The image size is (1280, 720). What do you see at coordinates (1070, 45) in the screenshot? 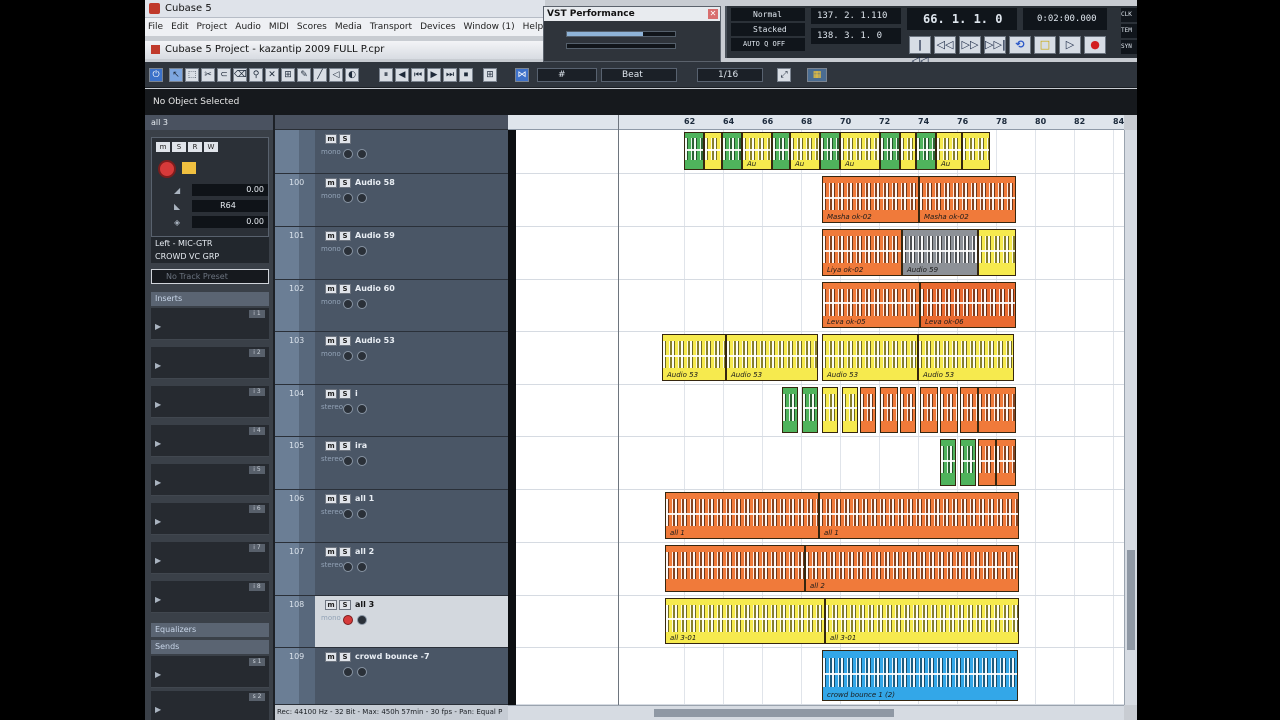
I see `play-button: ▷` at bounding box center [1070, 45].